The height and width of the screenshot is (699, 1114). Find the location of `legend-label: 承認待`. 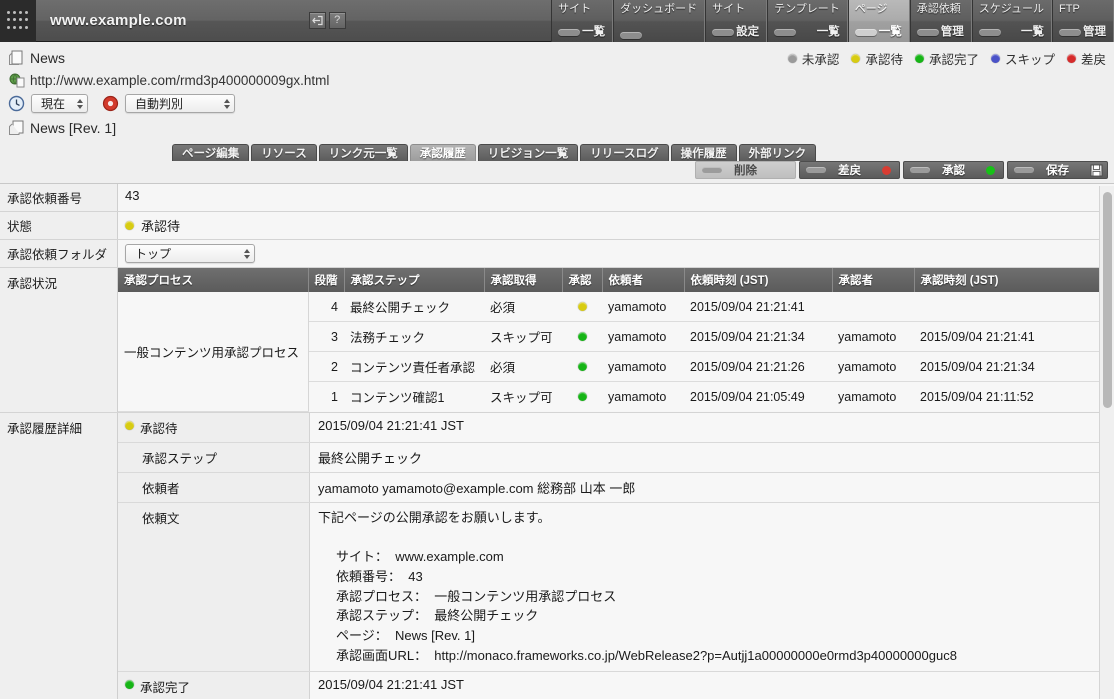

legend-label: 承認待 is located at coordinates (884, 60).